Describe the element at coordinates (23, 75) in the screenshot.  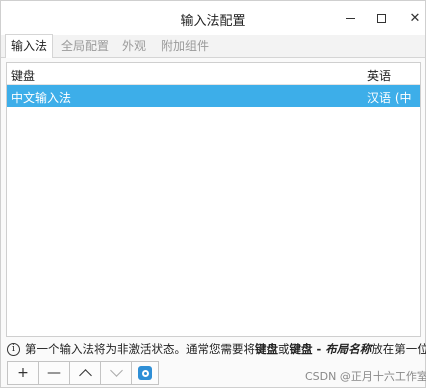
I see `column-header-keyboard: 键盘` at that location.